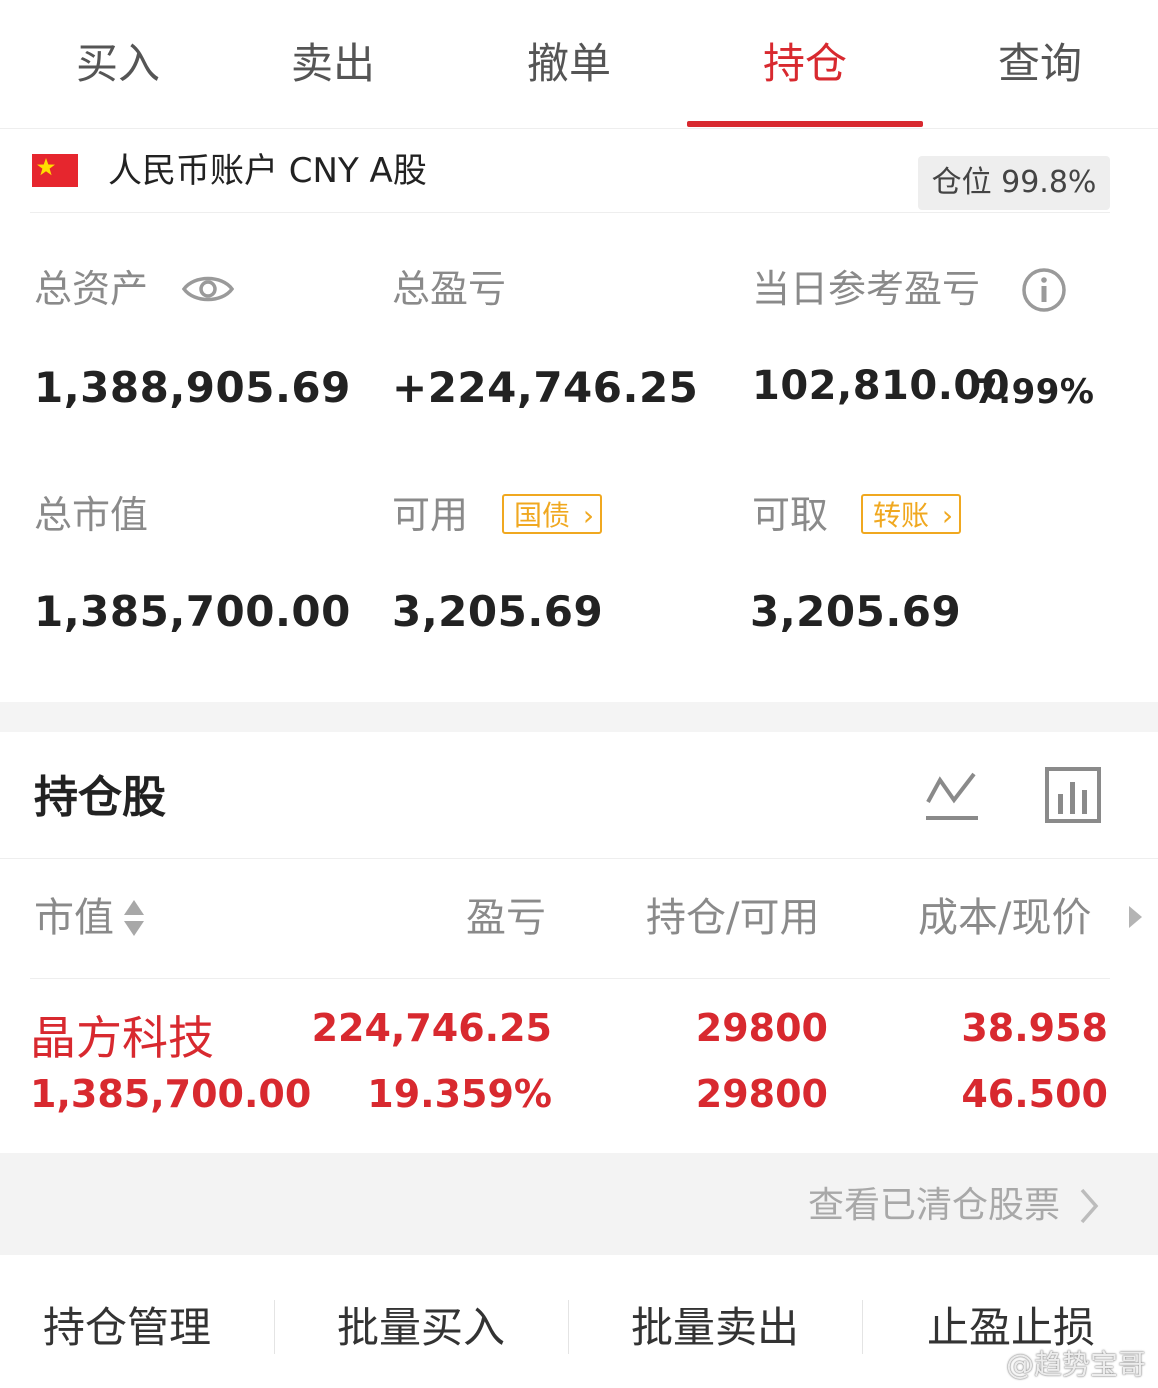  What do you see at coordinates (856, 611) in the screenshot?
I see `withdrawable-value: 3,205.69` at bounding box center [856, 611].